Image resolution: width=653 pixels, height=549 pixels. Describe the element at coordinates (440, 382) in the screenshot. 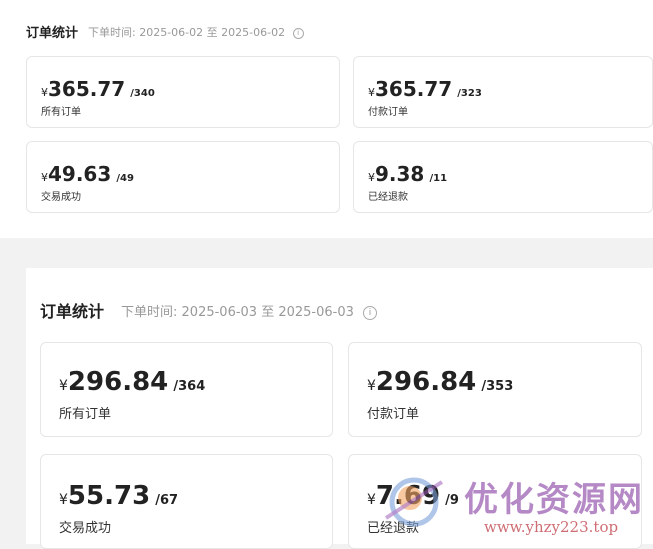

I see `stat-amount: ¥296.84 /353` at that location.